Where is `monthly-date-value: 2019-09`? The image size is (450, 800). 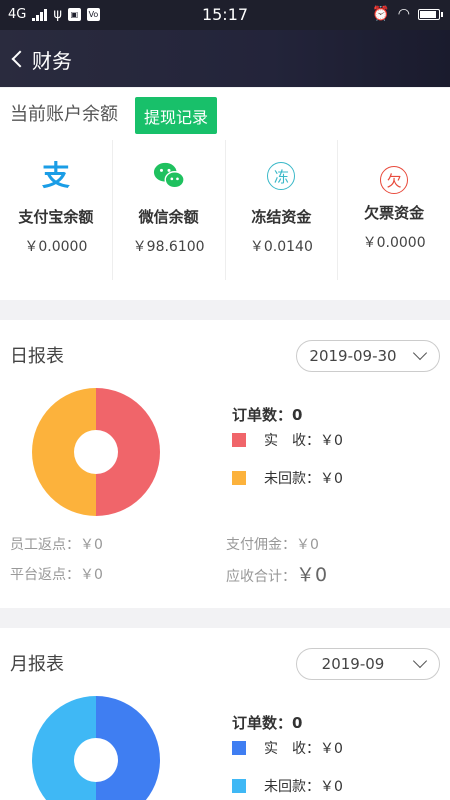 monthly-date-value: 2019-09 is located at coordinates (353, 664).